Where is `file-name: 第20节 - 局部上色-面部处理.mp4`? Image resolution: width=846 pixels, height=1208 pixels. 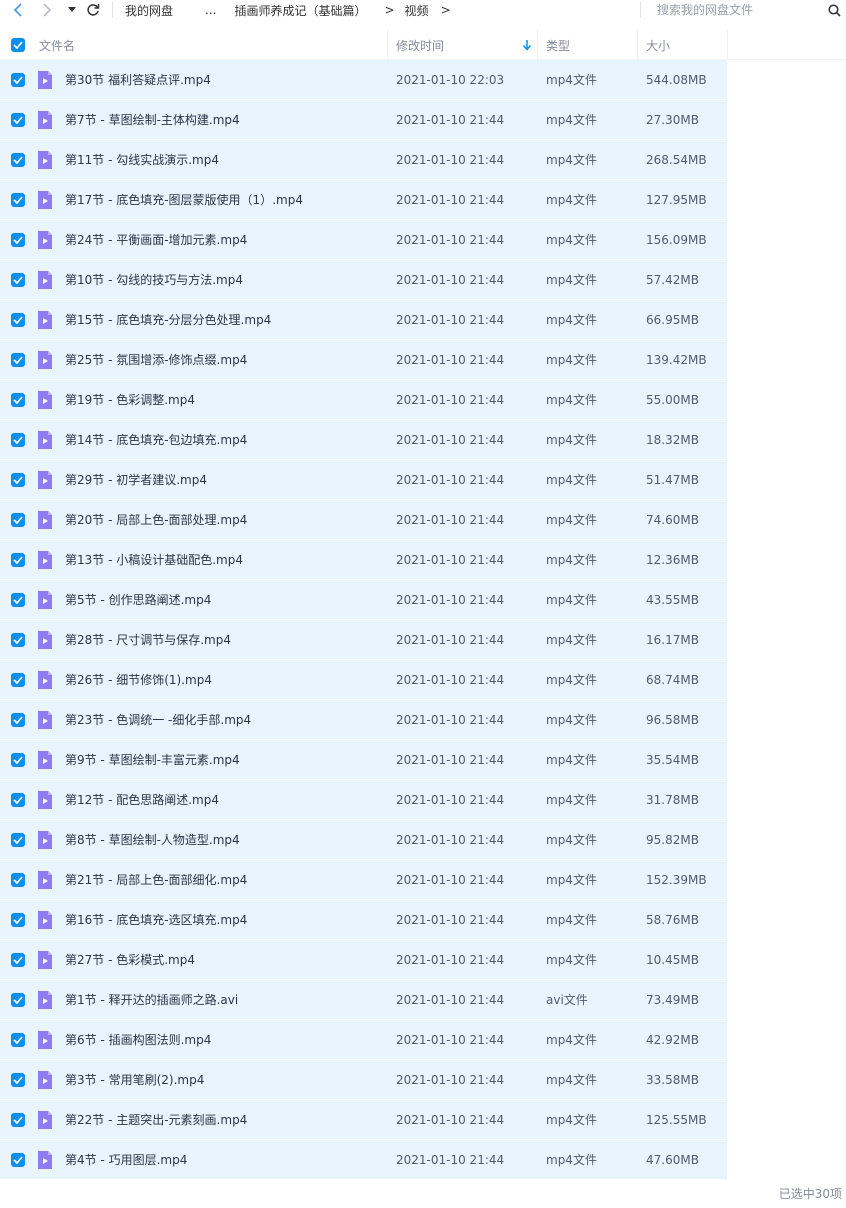 file-name: 第20节 - 局部上色-面部处理.mp4 is located at coordinates (156, 519).